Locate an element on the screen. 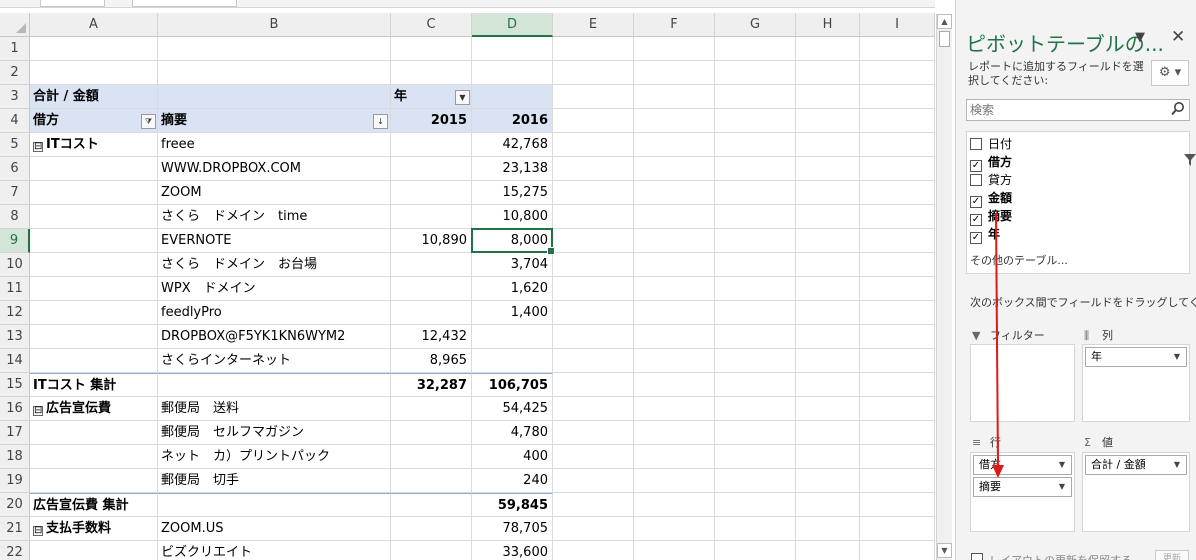 This screenshot has height=560, width=1196. cell-e22 is located at coordinates (593, 550).